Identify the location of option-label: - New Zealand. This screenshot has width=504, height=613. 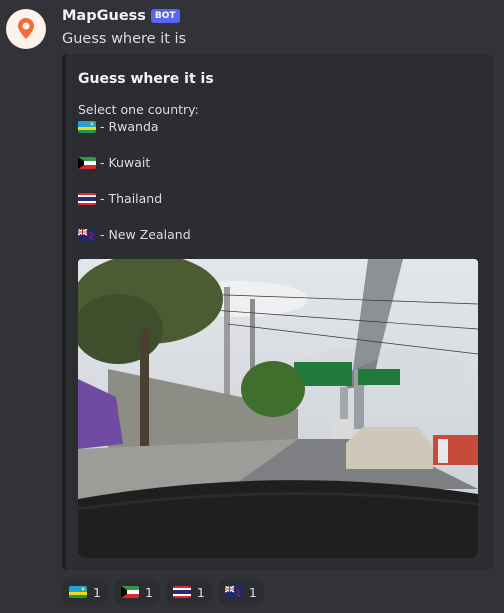
(145, 234).